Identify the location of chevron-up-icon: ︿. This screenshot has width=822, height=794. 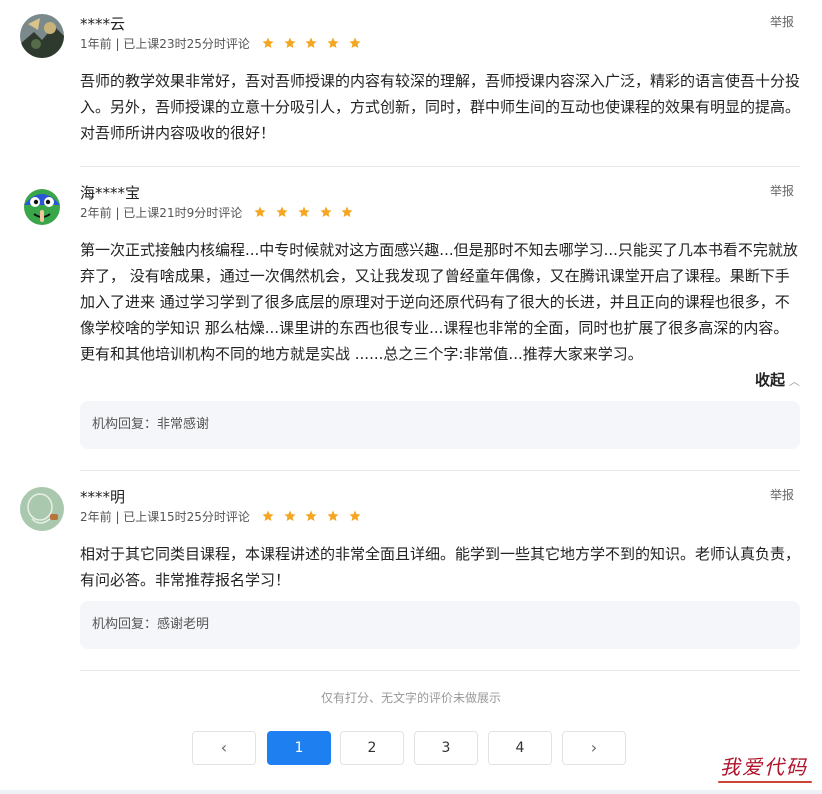
(794, 381).